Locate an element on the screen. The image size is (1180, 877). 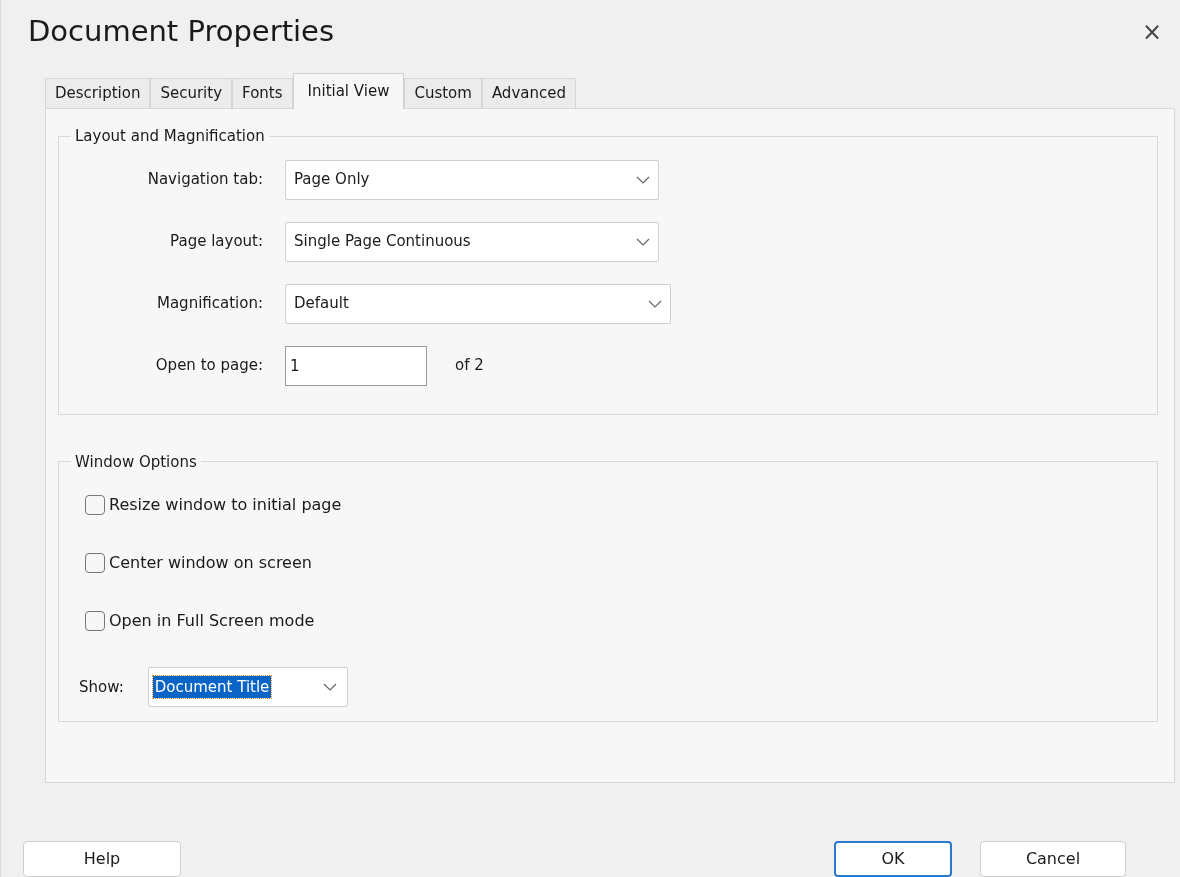
tab: Initial View is located at coordinates (348, 91).